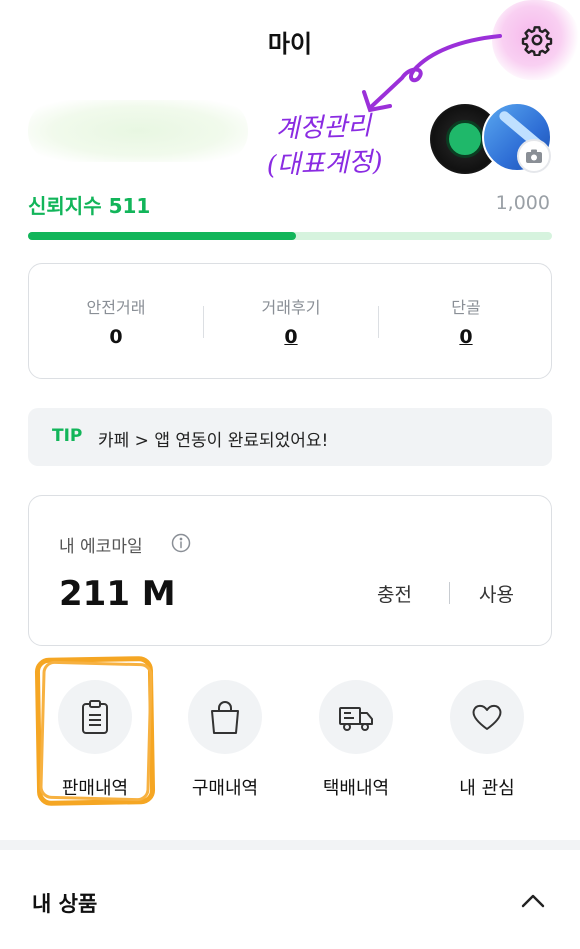  I want to click on stat-reviews: 거래후기 0, so click(291, 321).